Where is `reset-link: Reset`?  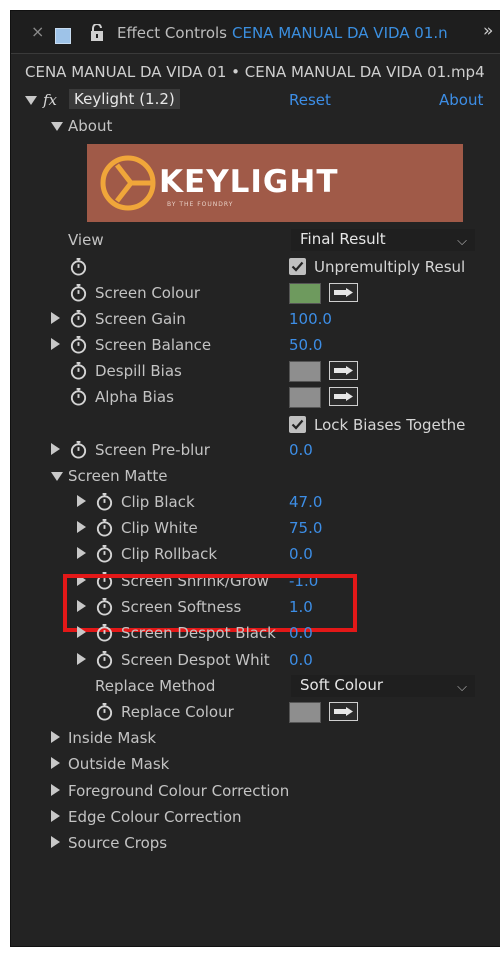
reset-link: Reset is located at coordinates (310, 100).